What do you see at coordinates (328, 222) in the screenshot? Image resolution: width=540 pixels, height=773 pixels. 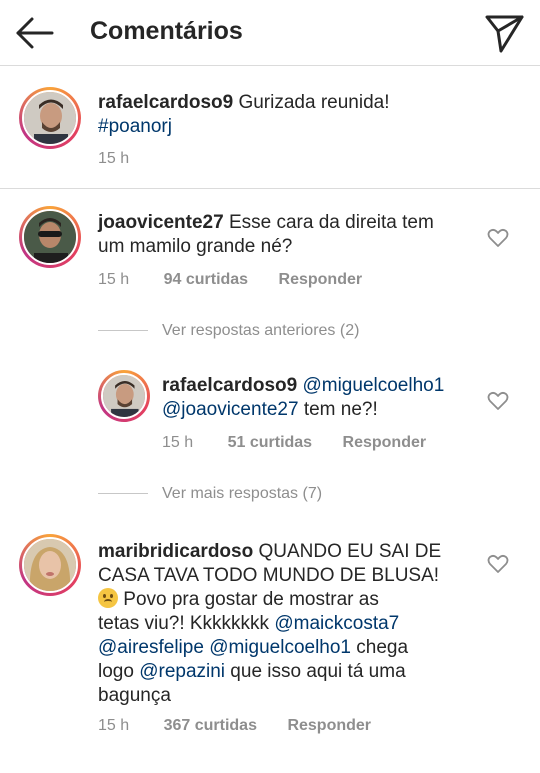 I see `comment-body-line1: Esse cara da direita tem` at bounding box center [328, 222].